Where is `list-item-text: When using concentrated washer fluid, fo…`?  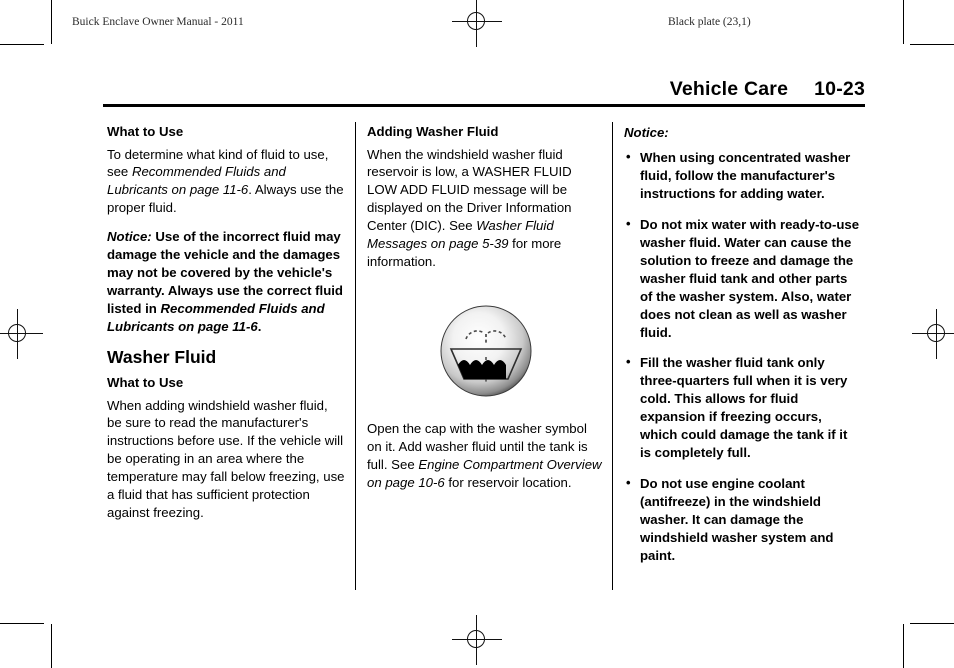 list-item-text: When using concentrated washer fluid, fo… is located at coordinates (745, 175).